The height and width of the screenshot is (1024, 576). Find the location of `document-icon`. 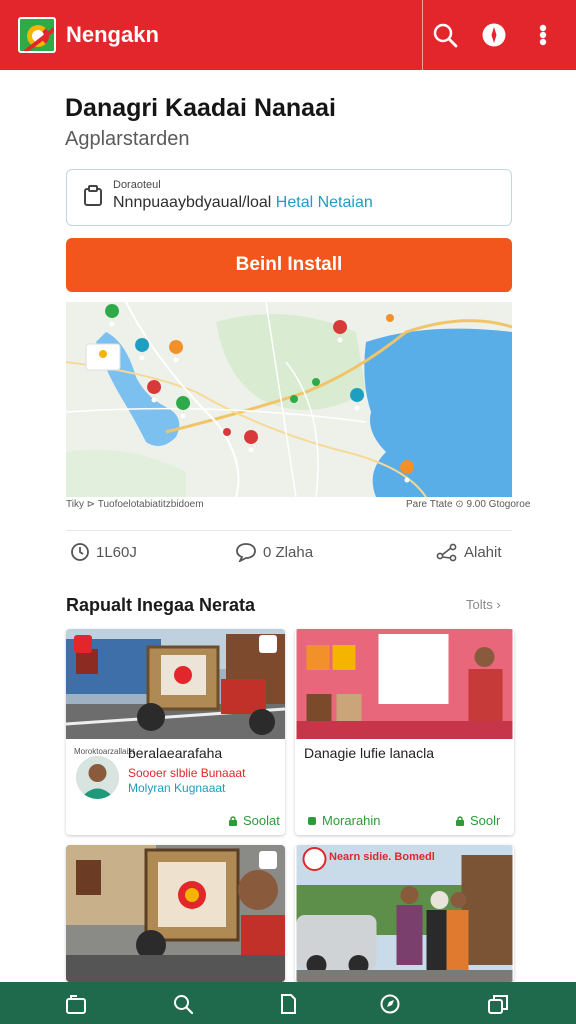

document-icon is located at coordinates (288, 1004).